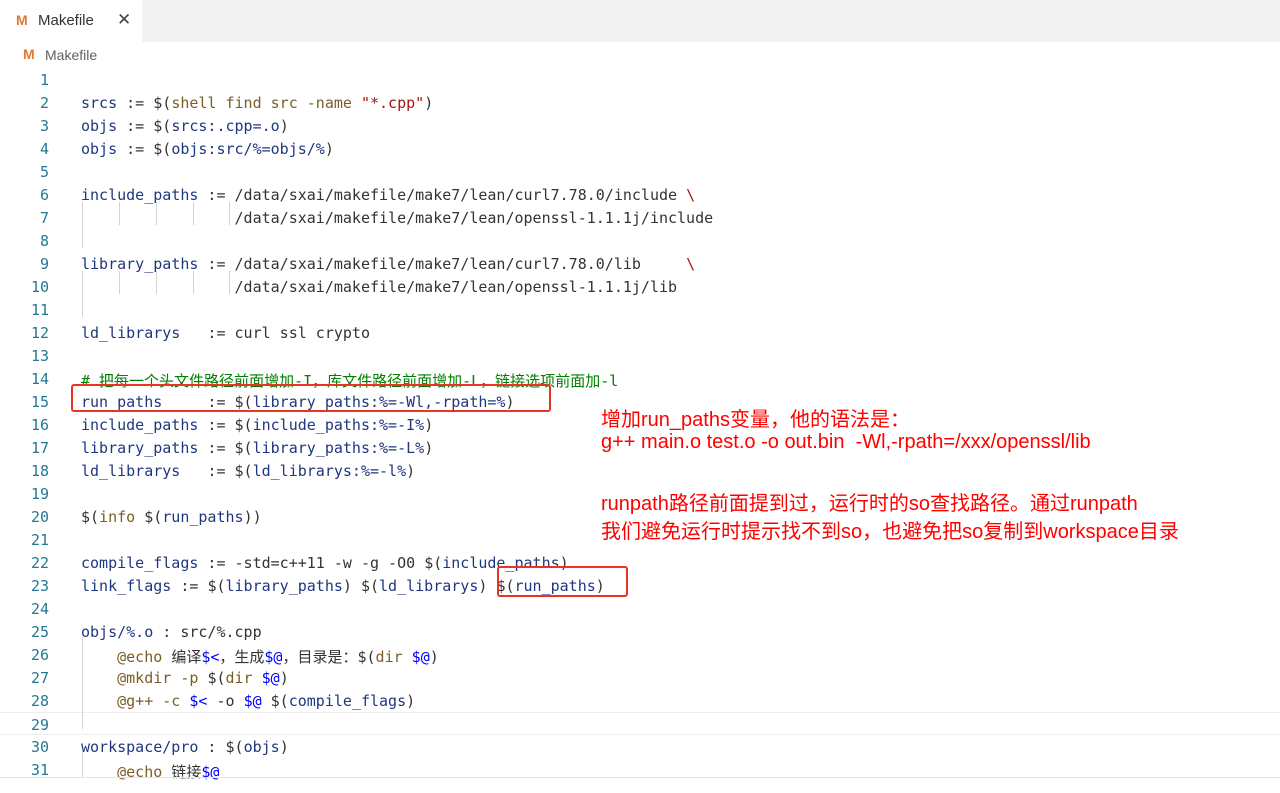  Describe the element at coordinates (640, 171) in the screenshot. I see `code-line: 5` at that location.